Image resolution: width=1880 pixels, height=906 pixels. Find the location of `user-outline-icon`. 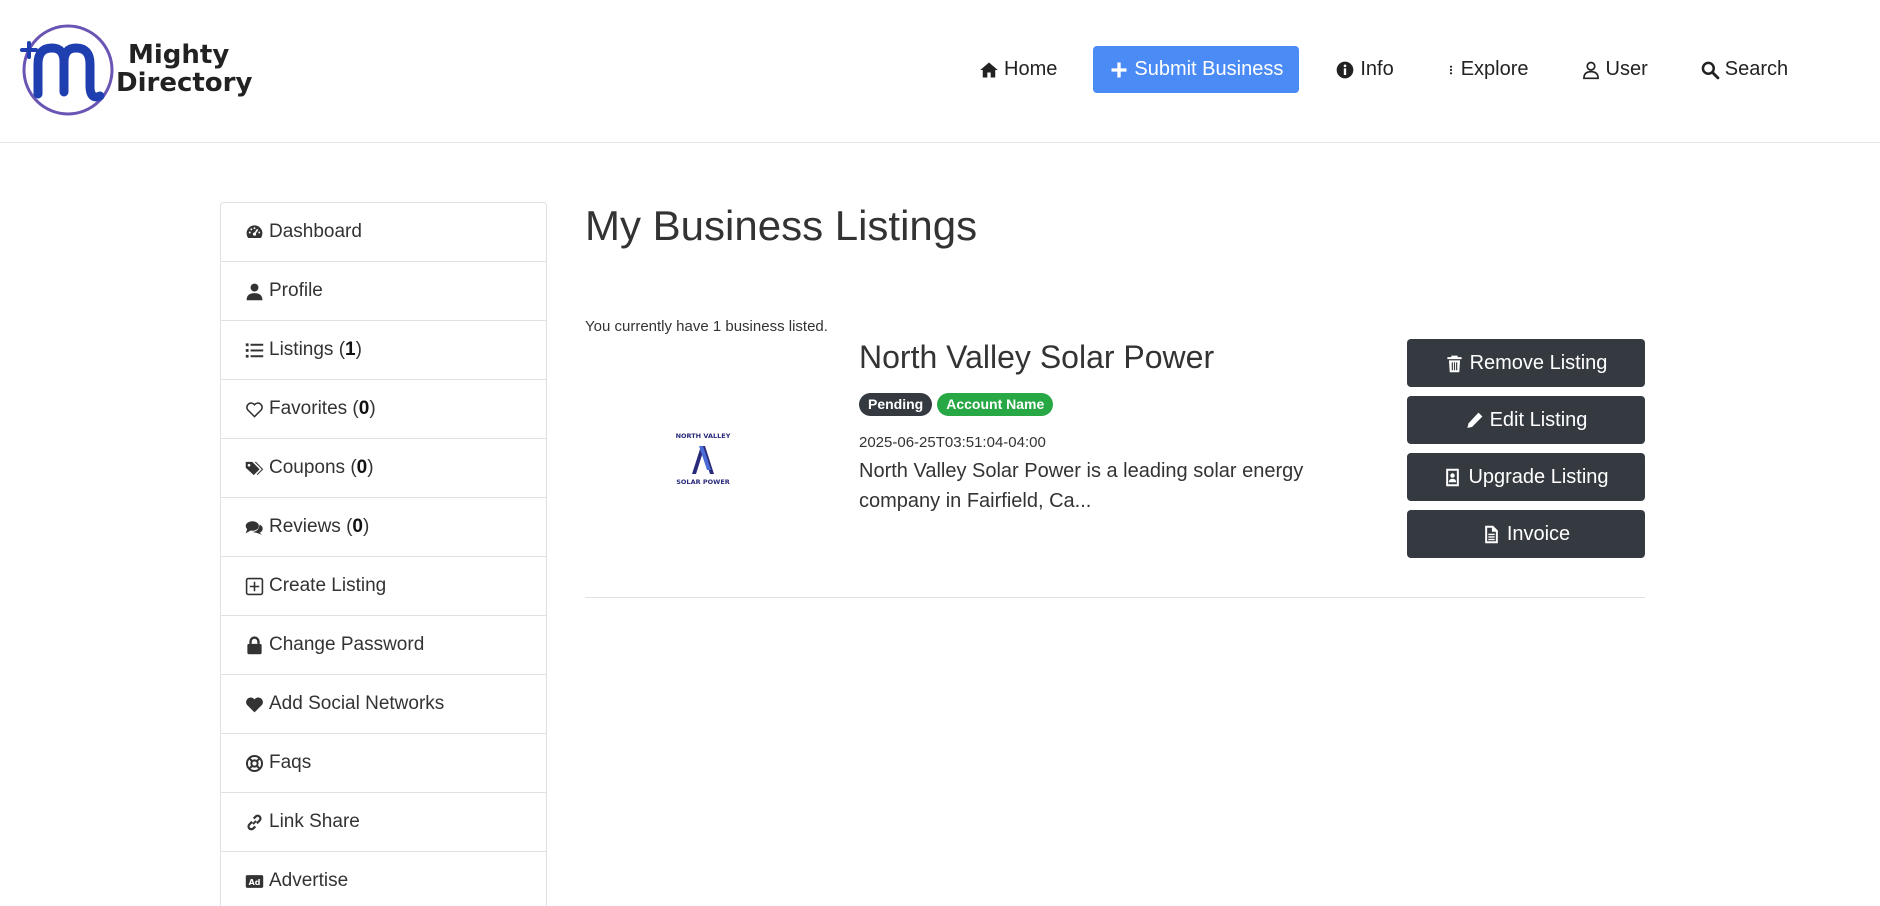

user-outline-icon is located at coordinates (1590, 70).